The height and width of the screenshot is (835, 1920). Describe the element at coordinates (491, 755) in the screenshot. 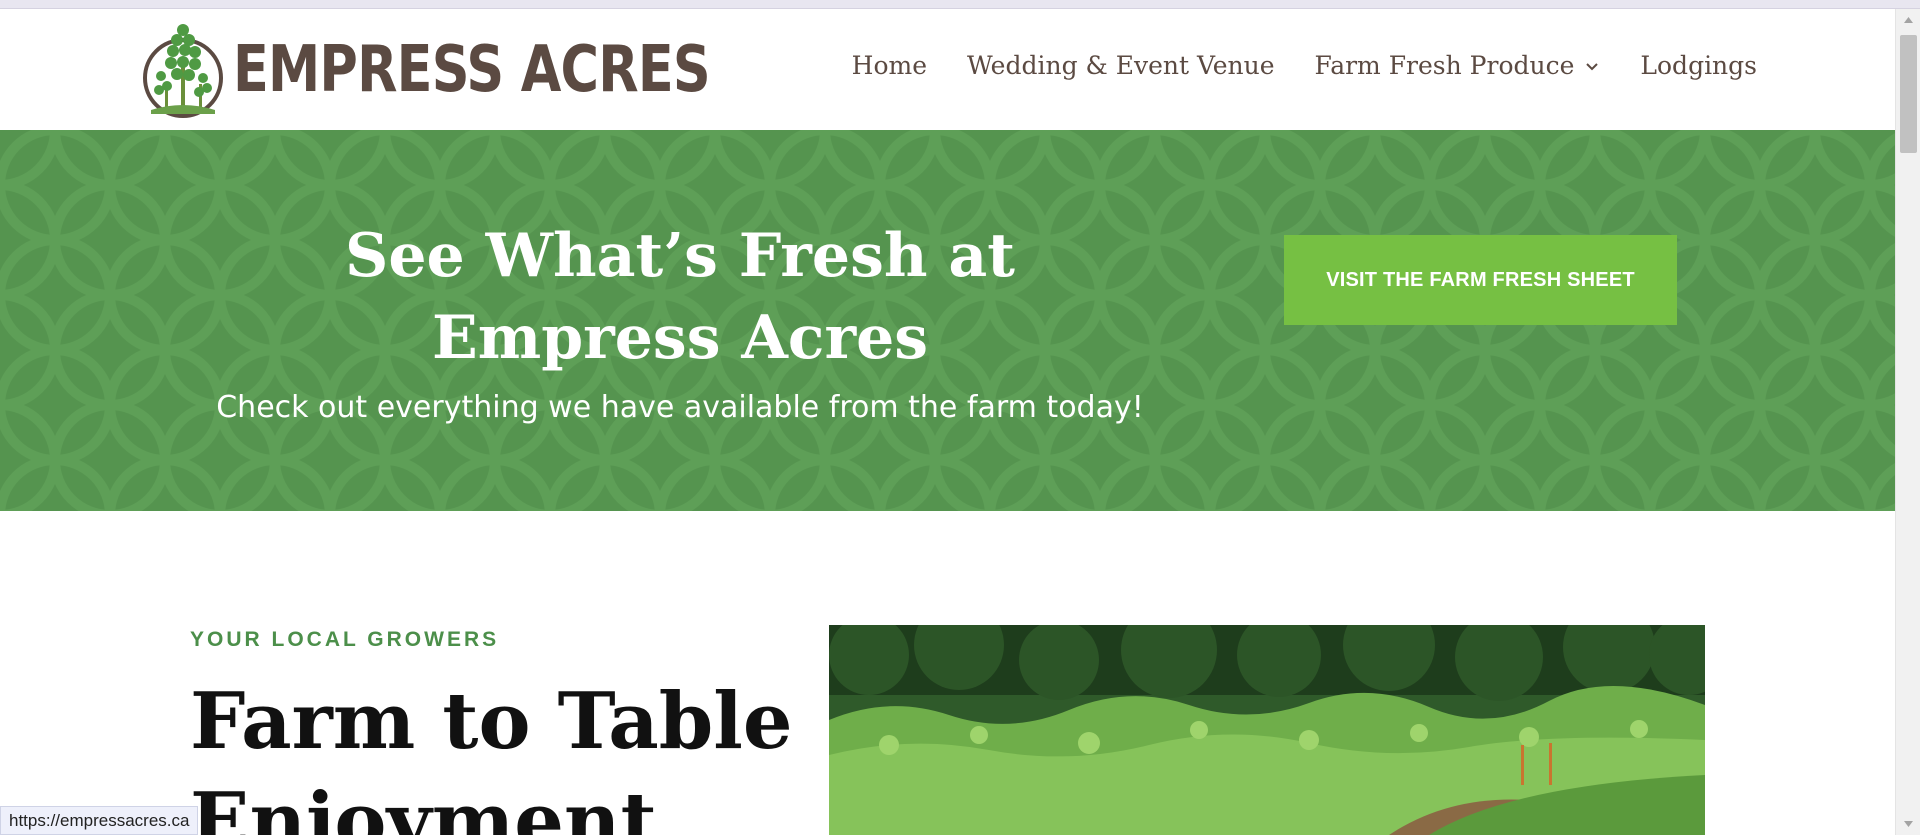

I see `section-heading: Farm to Table Enjoyment` at that location.